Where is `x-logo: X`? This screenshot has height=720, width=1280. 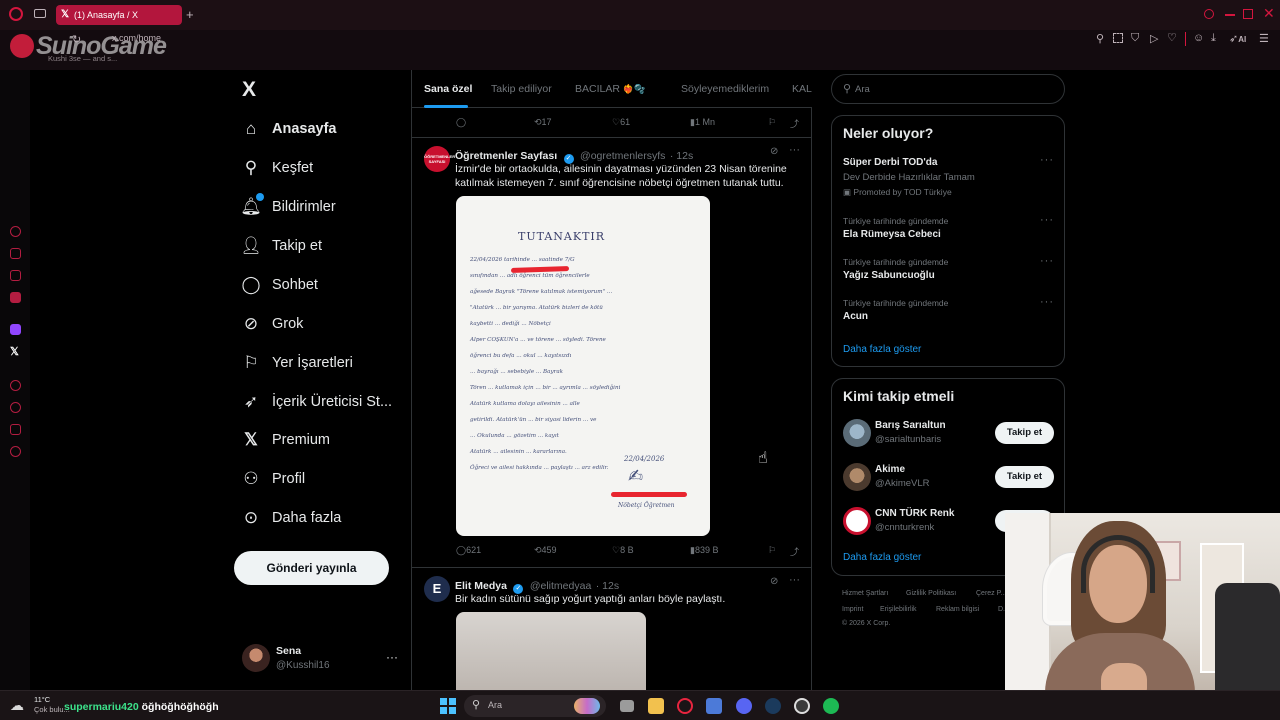 x-logo: X is located at coordinates (249, 90).